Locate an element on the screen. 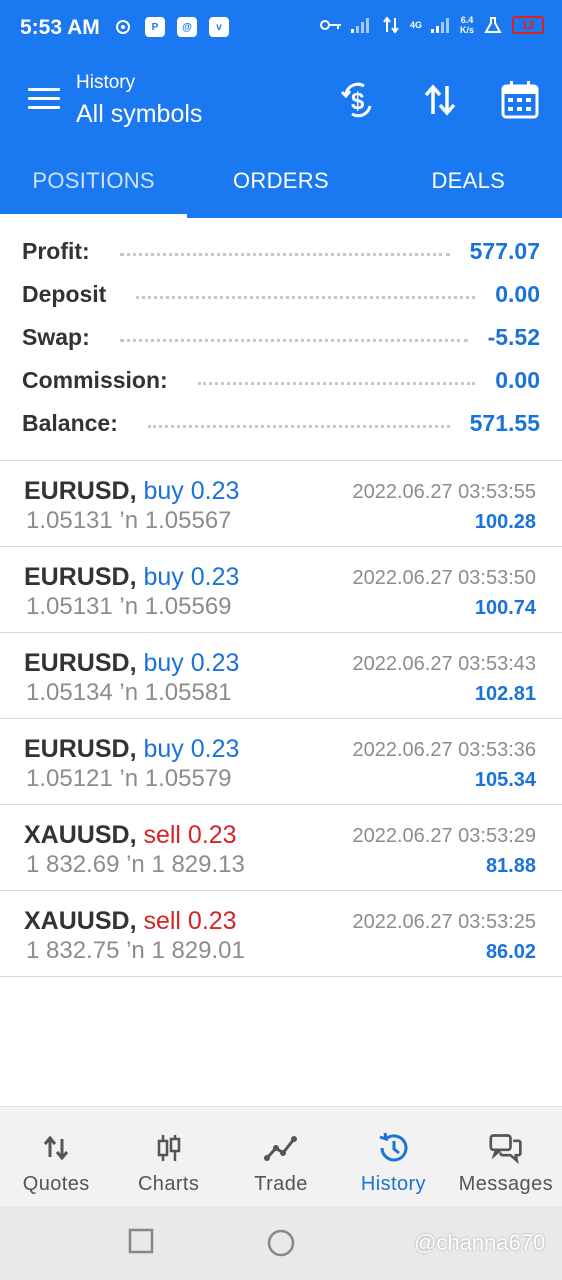  tab-positions: POSITIONS is located at coordinates (94, 181).